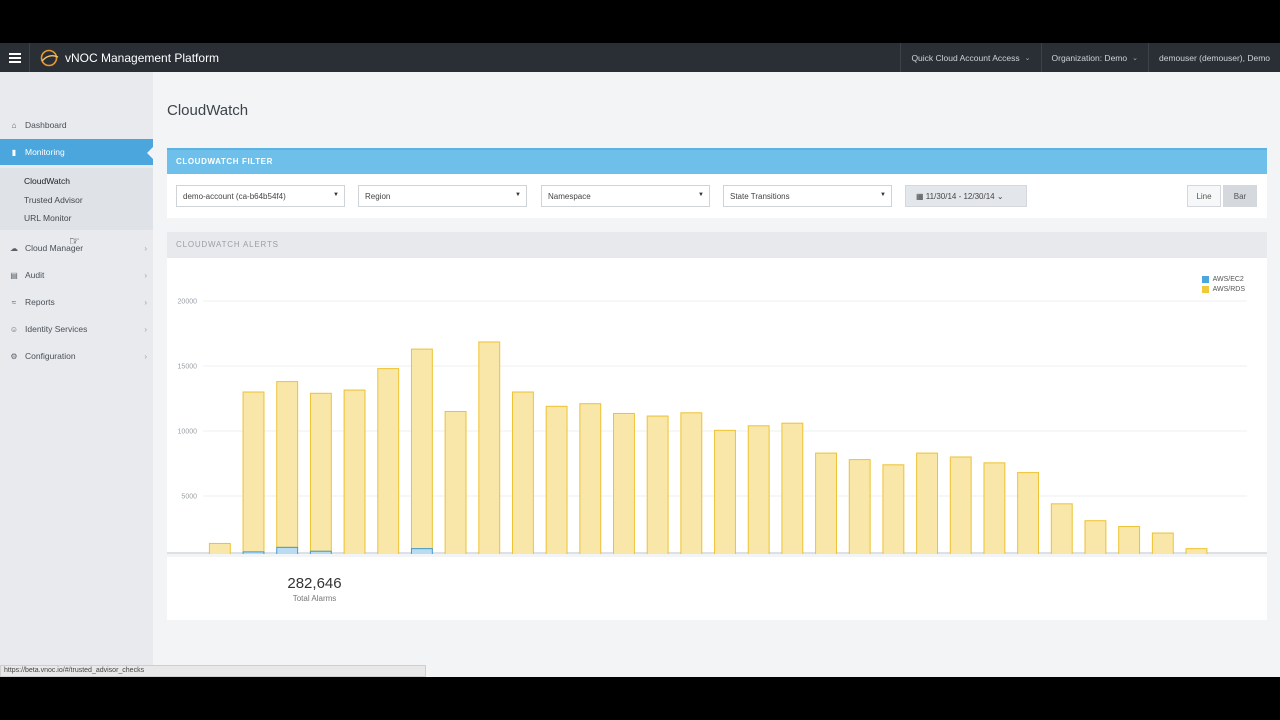  What do you see at coordinates (14, 152) in the screenshot?
I see `signal-icon: ▮` at bounding box center [14, 152].